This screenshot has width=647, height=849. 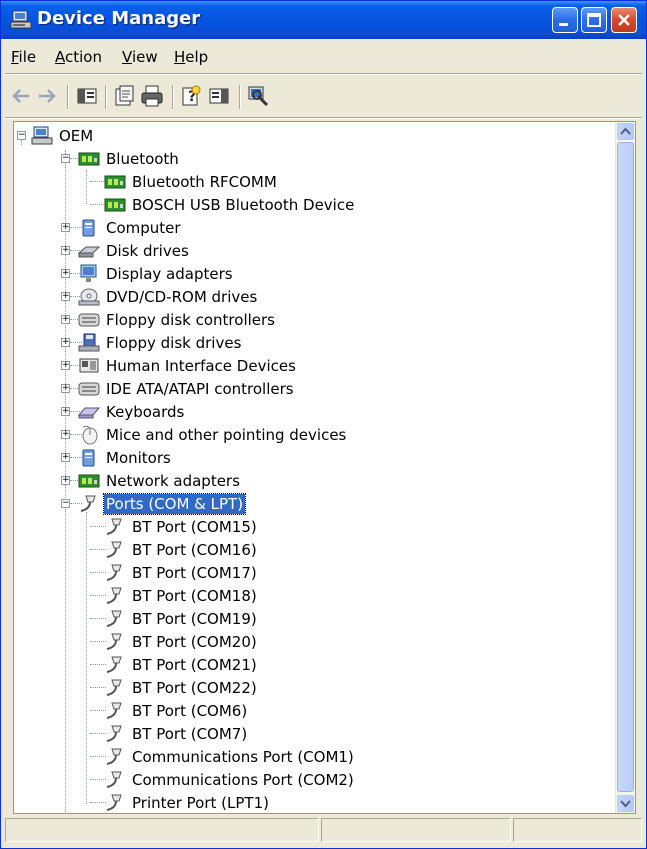 What do you see at coordinates (47, 96) in the screenshot?
I see `forward-arrow-icon` at bounding box center [47, 96].